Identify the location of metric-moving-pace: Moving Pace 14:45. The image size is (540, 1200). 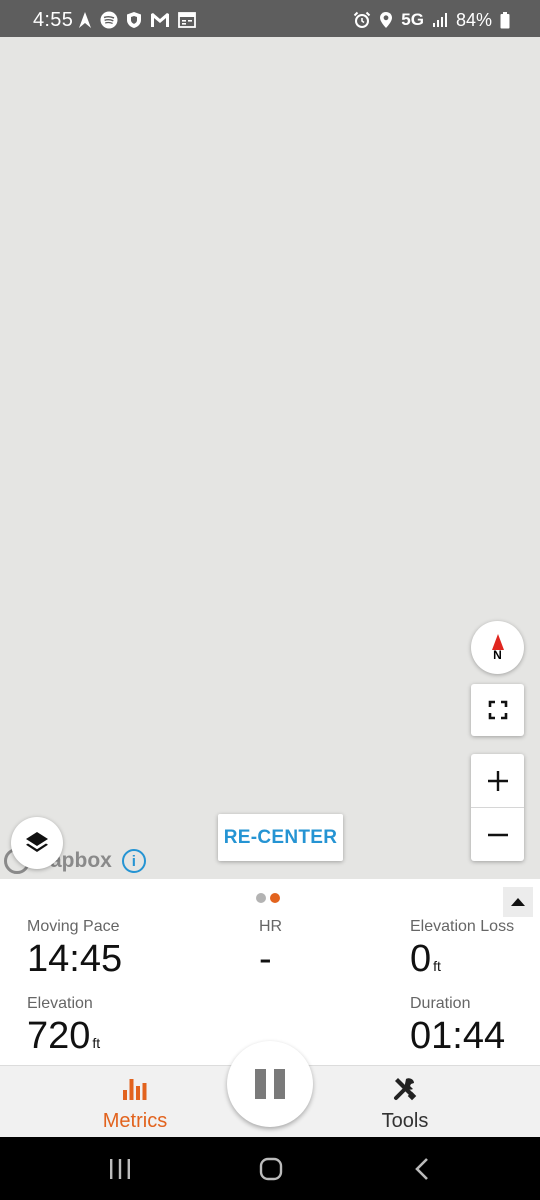
(74, 948).